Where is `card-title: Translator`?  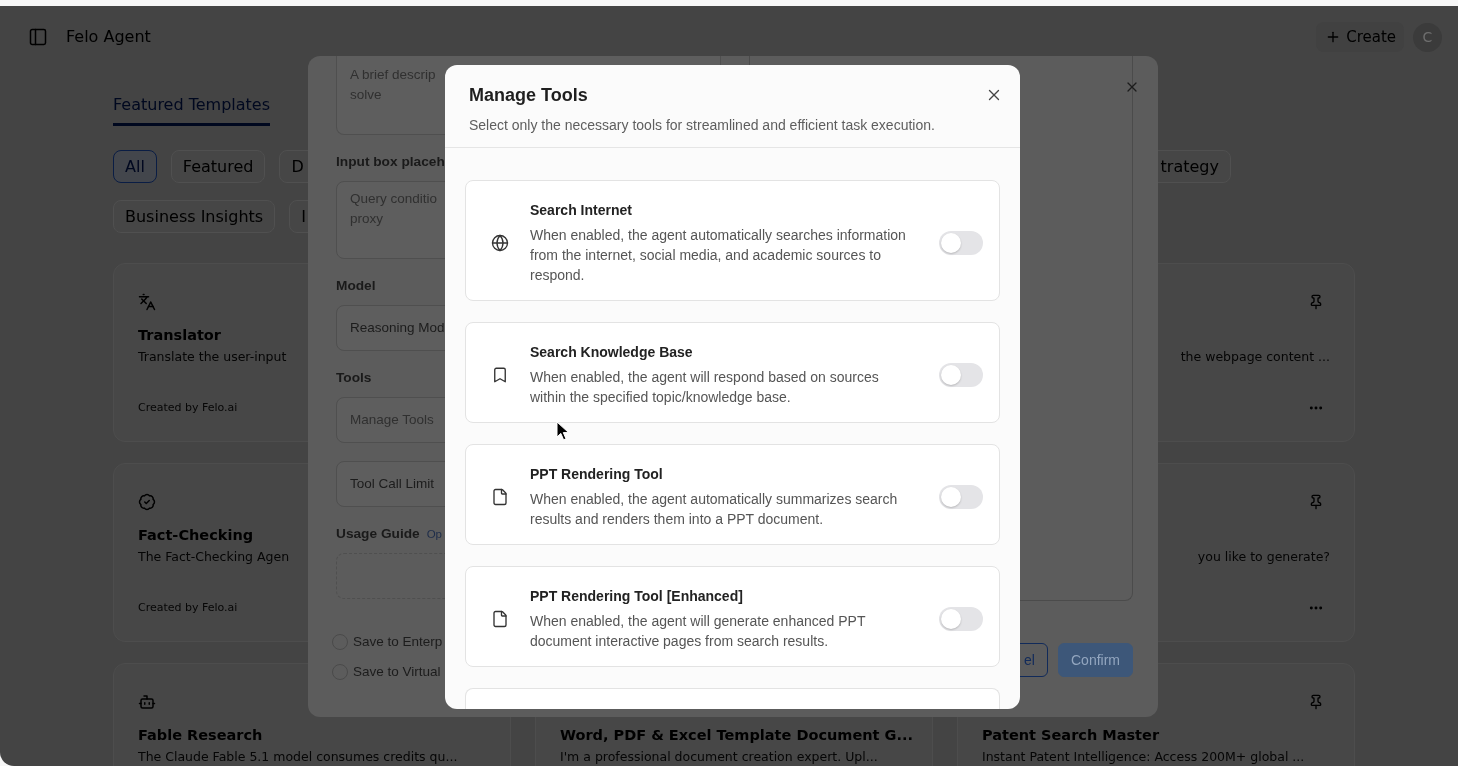 card-title: Translator is located at coordinates (179, 335).